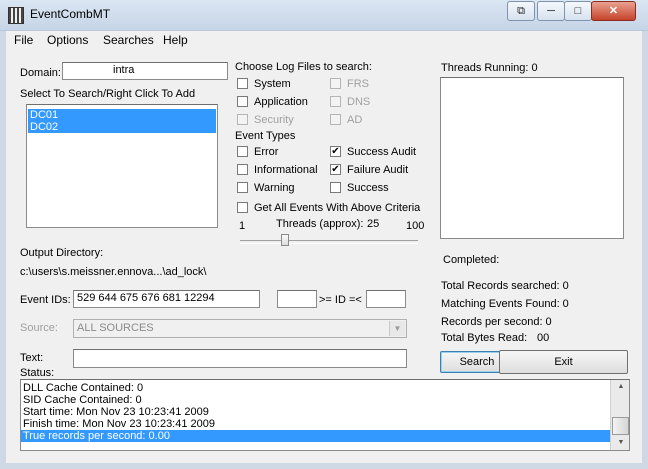 The height and width of the screenshot is (469, 648). What do you see at coordinates (563, 362) in the screenshot?
I see `exit-button: Exit` at bounding box center [563, 362].